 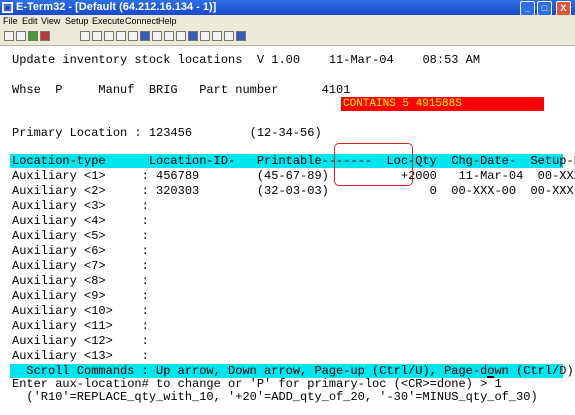 What do you see at coordinates (109, 36) in the screenshot?
I see `paste-icon` at bounding box center [109, 36].